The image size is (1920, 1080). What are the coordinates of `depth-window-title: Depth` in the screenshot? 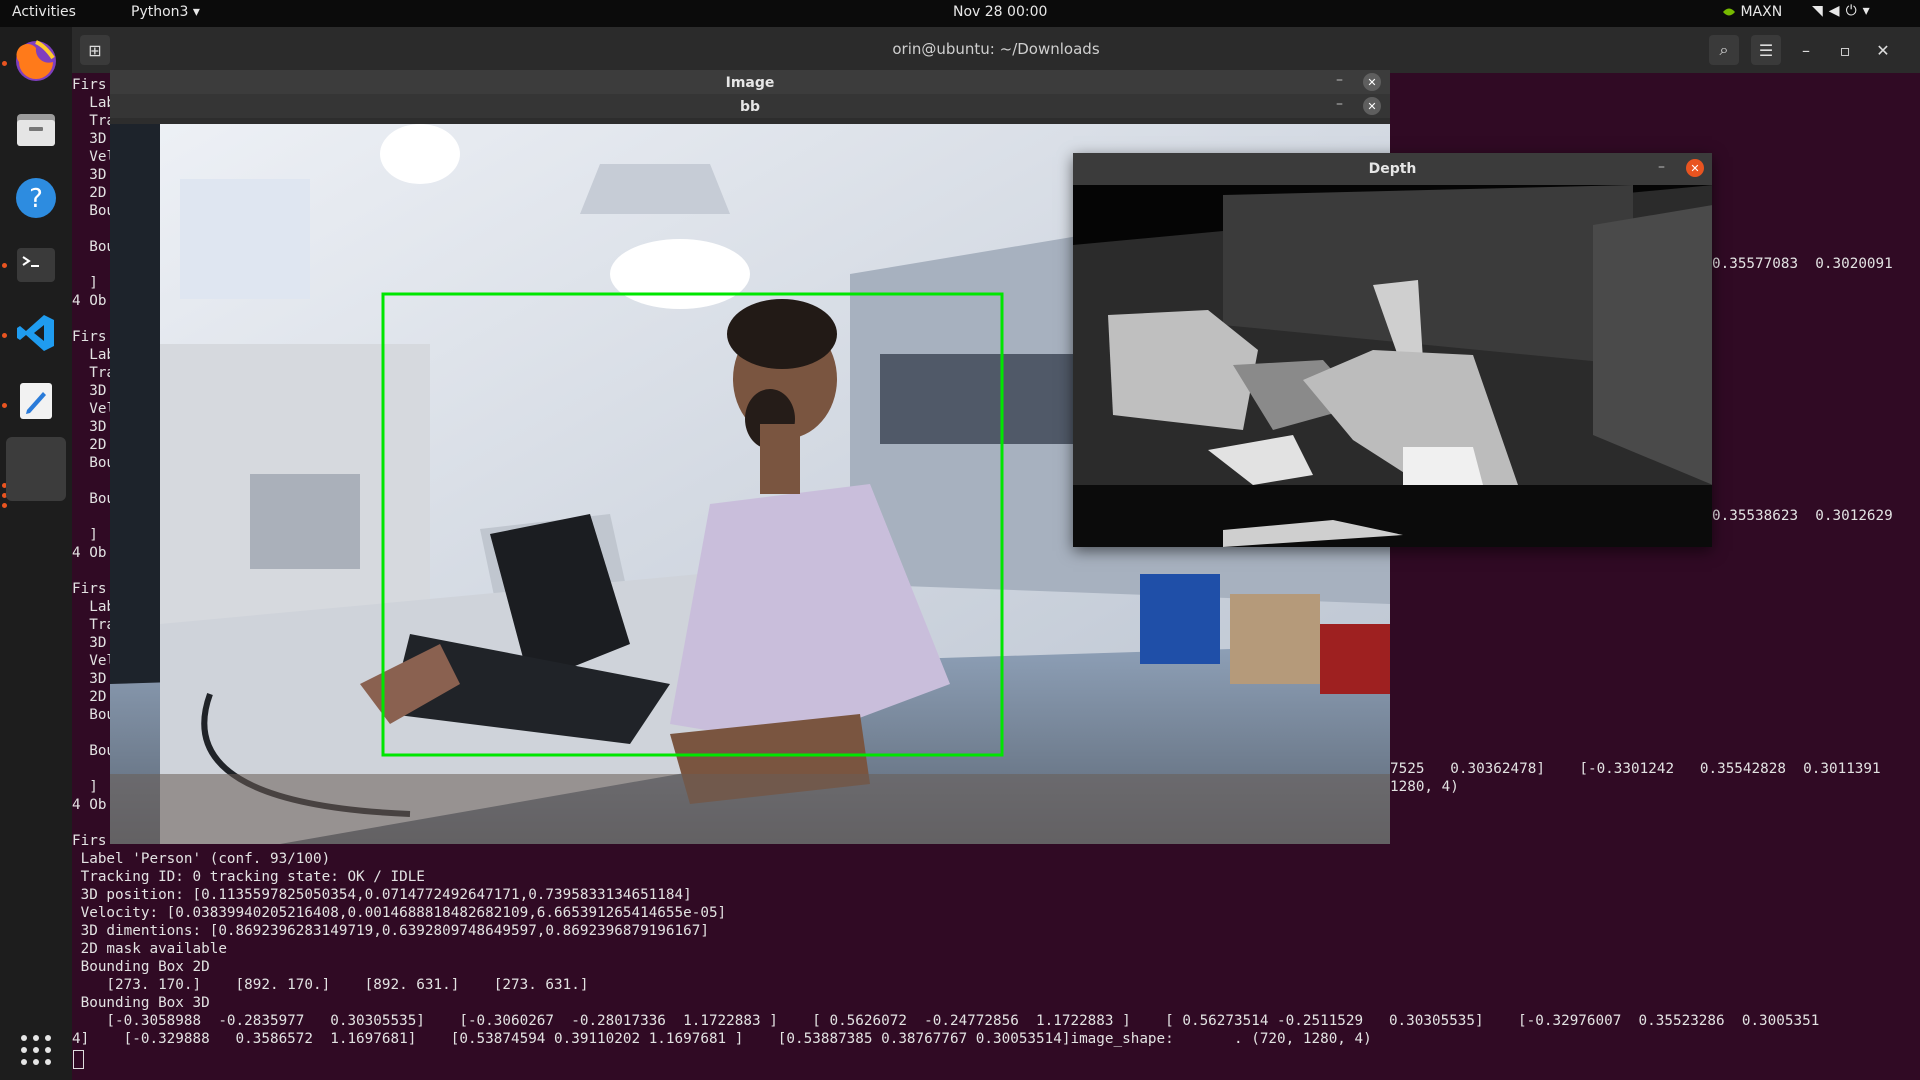 It's located at (1392, 169).